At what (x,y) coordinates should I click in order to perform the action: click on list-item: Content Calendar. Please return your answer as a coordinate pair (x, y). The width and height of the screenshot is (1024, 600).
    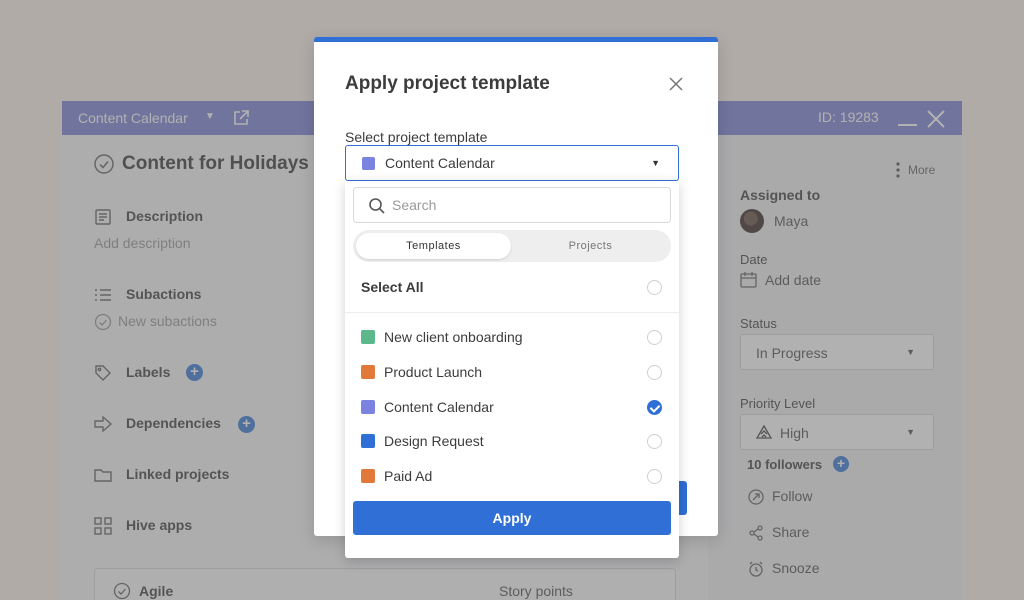
    Looking at the image, I should click on (512, 407).